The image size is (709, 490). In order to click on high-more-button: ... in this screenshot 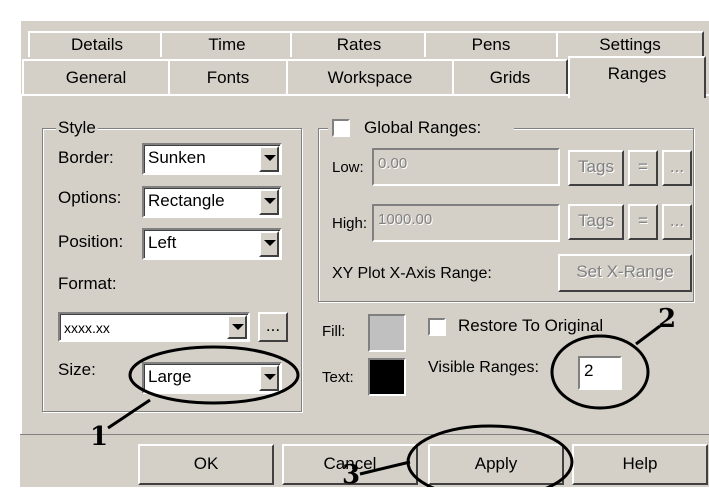, I will do `click(677, 222)`.